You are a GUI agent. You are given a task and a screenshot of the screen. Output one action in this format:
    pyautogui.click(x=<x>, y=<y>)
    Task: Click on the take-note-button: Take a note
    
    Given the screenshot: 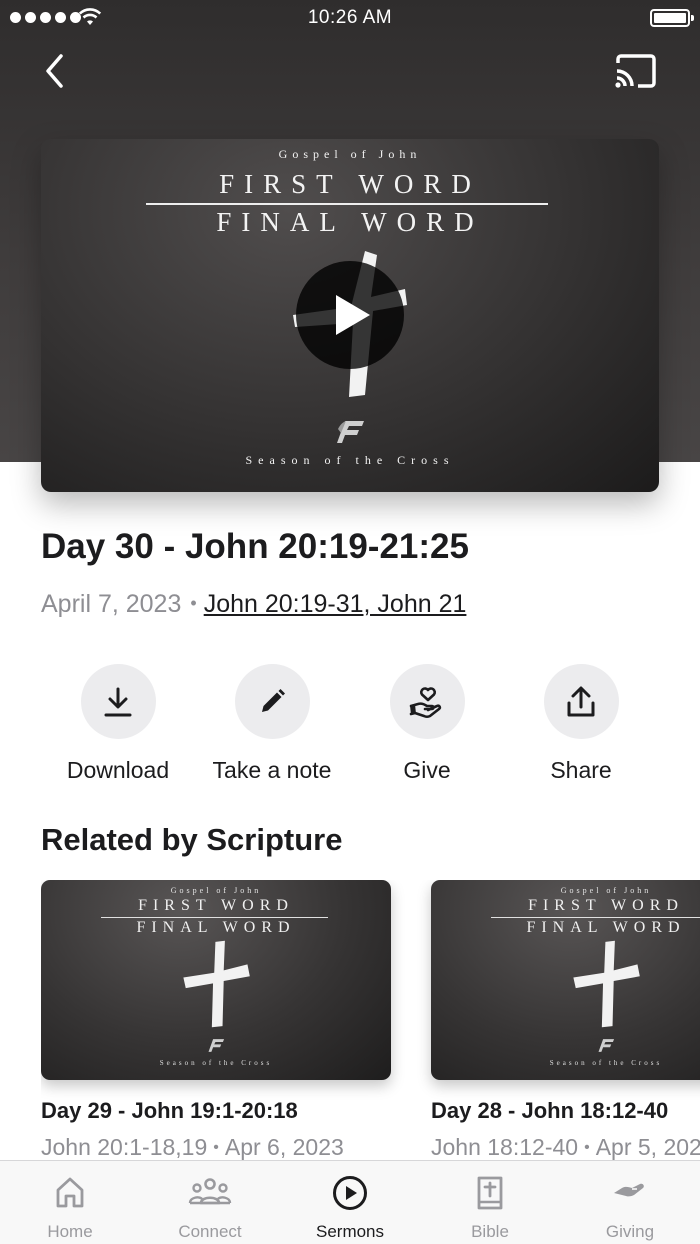 What is the action you would take?
    pyautogui.click(x=272, y=724)
    